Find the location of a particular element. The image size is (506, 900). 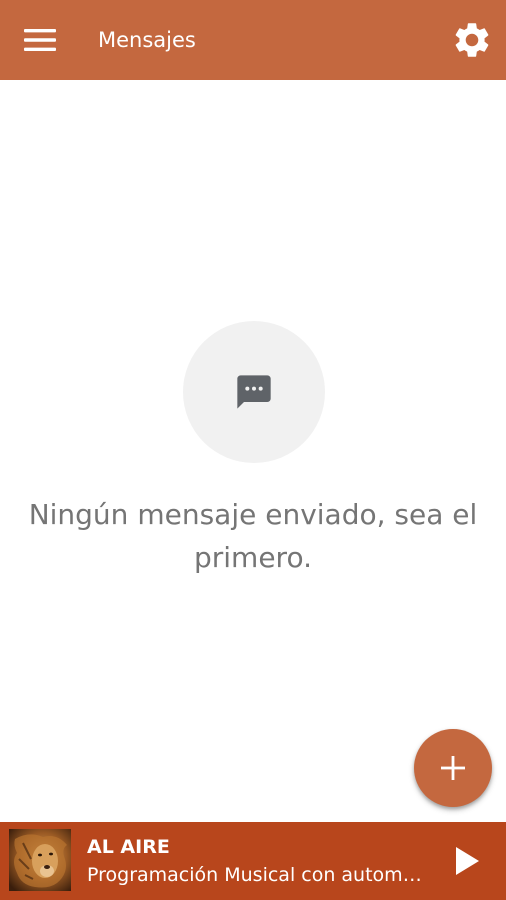

empty-state-icon-circle is located at coordinates (254, 392).